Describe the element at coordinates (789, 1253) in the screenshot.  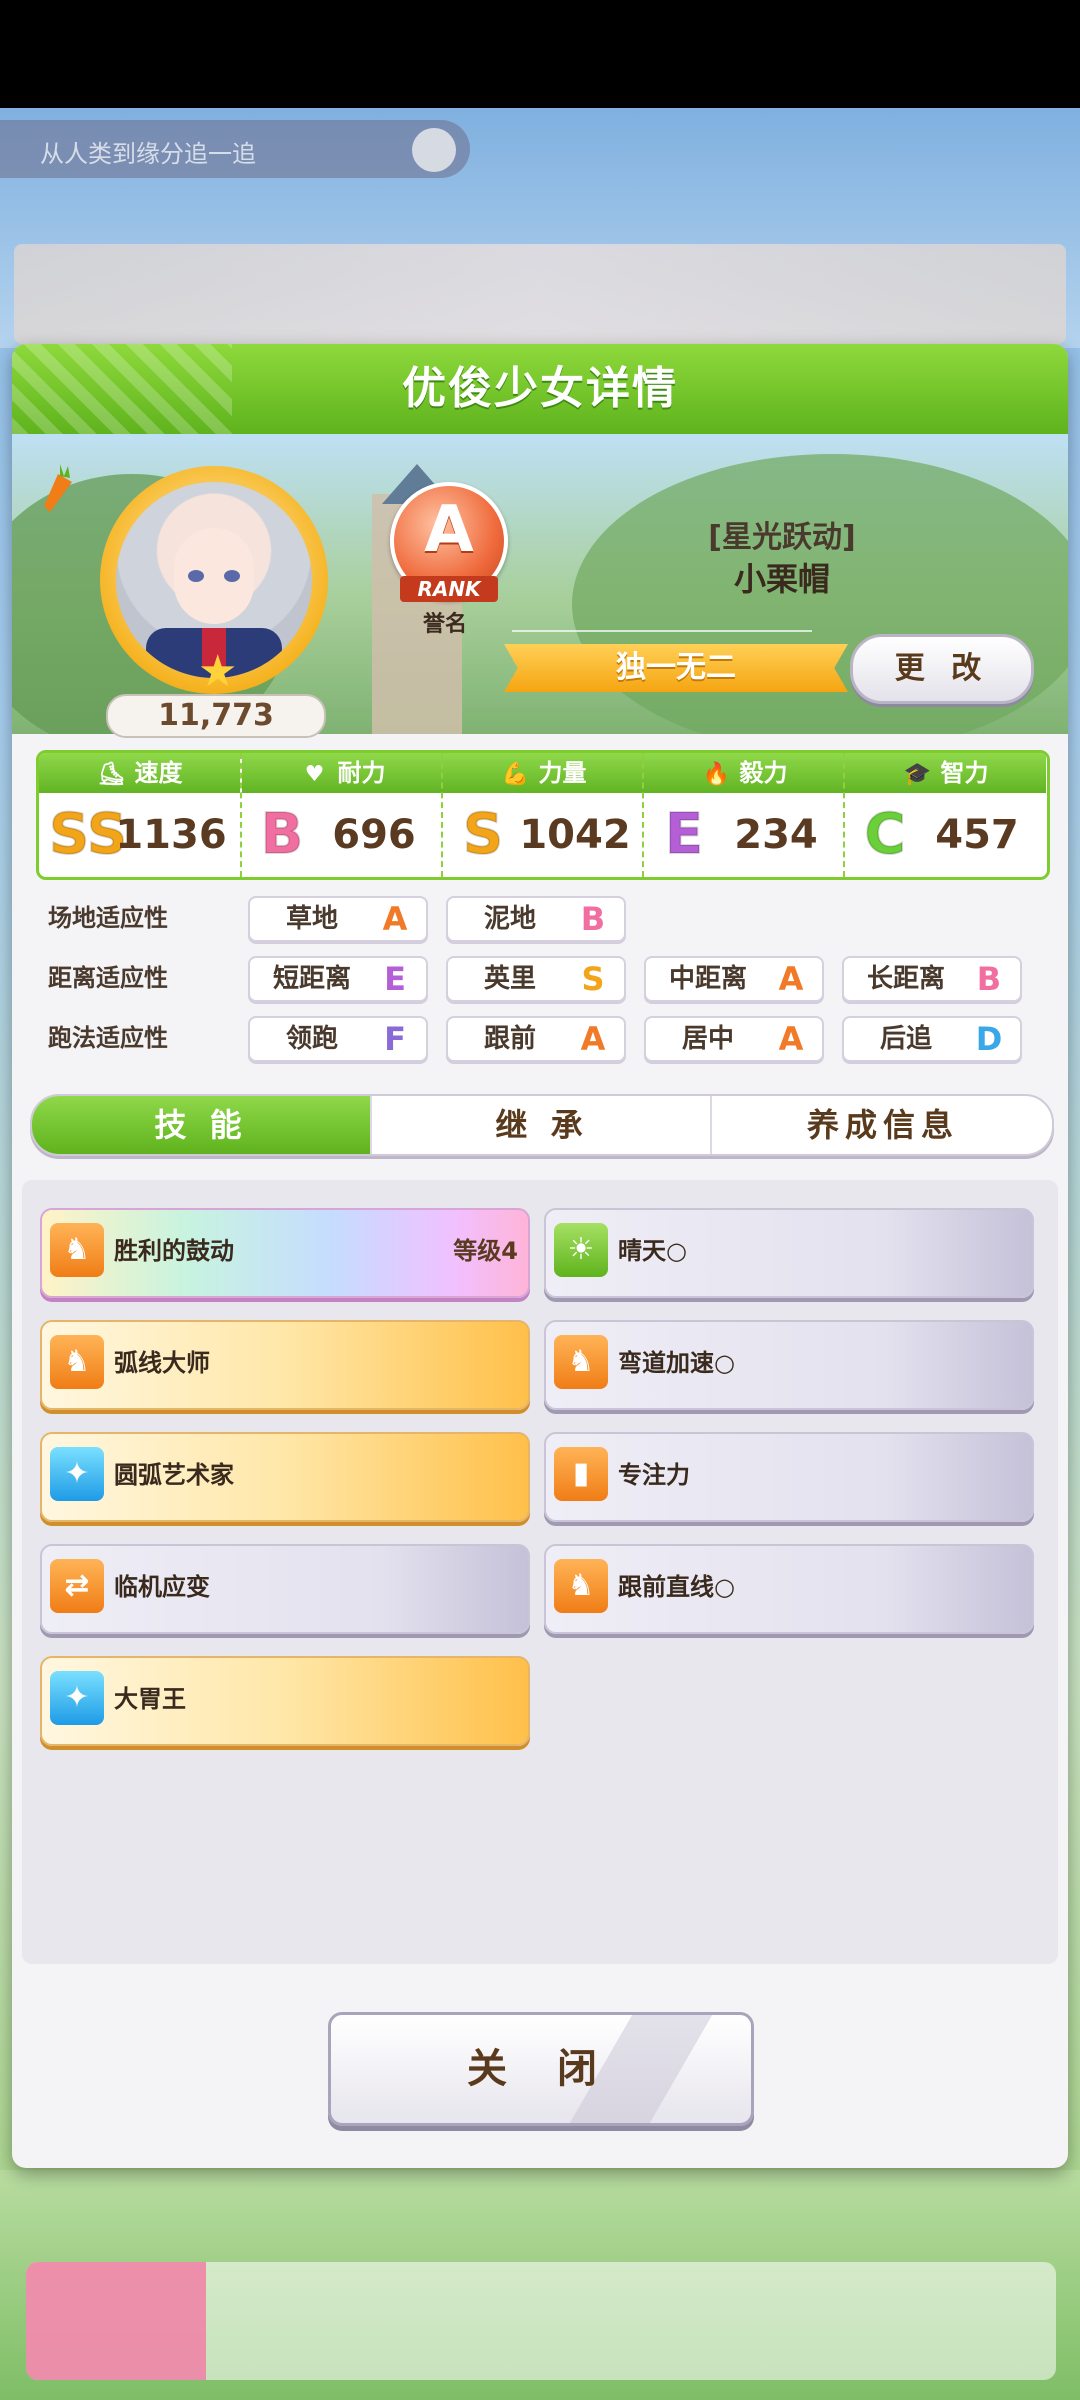
I see `skill-item: ☀ 晴天○` at that location.